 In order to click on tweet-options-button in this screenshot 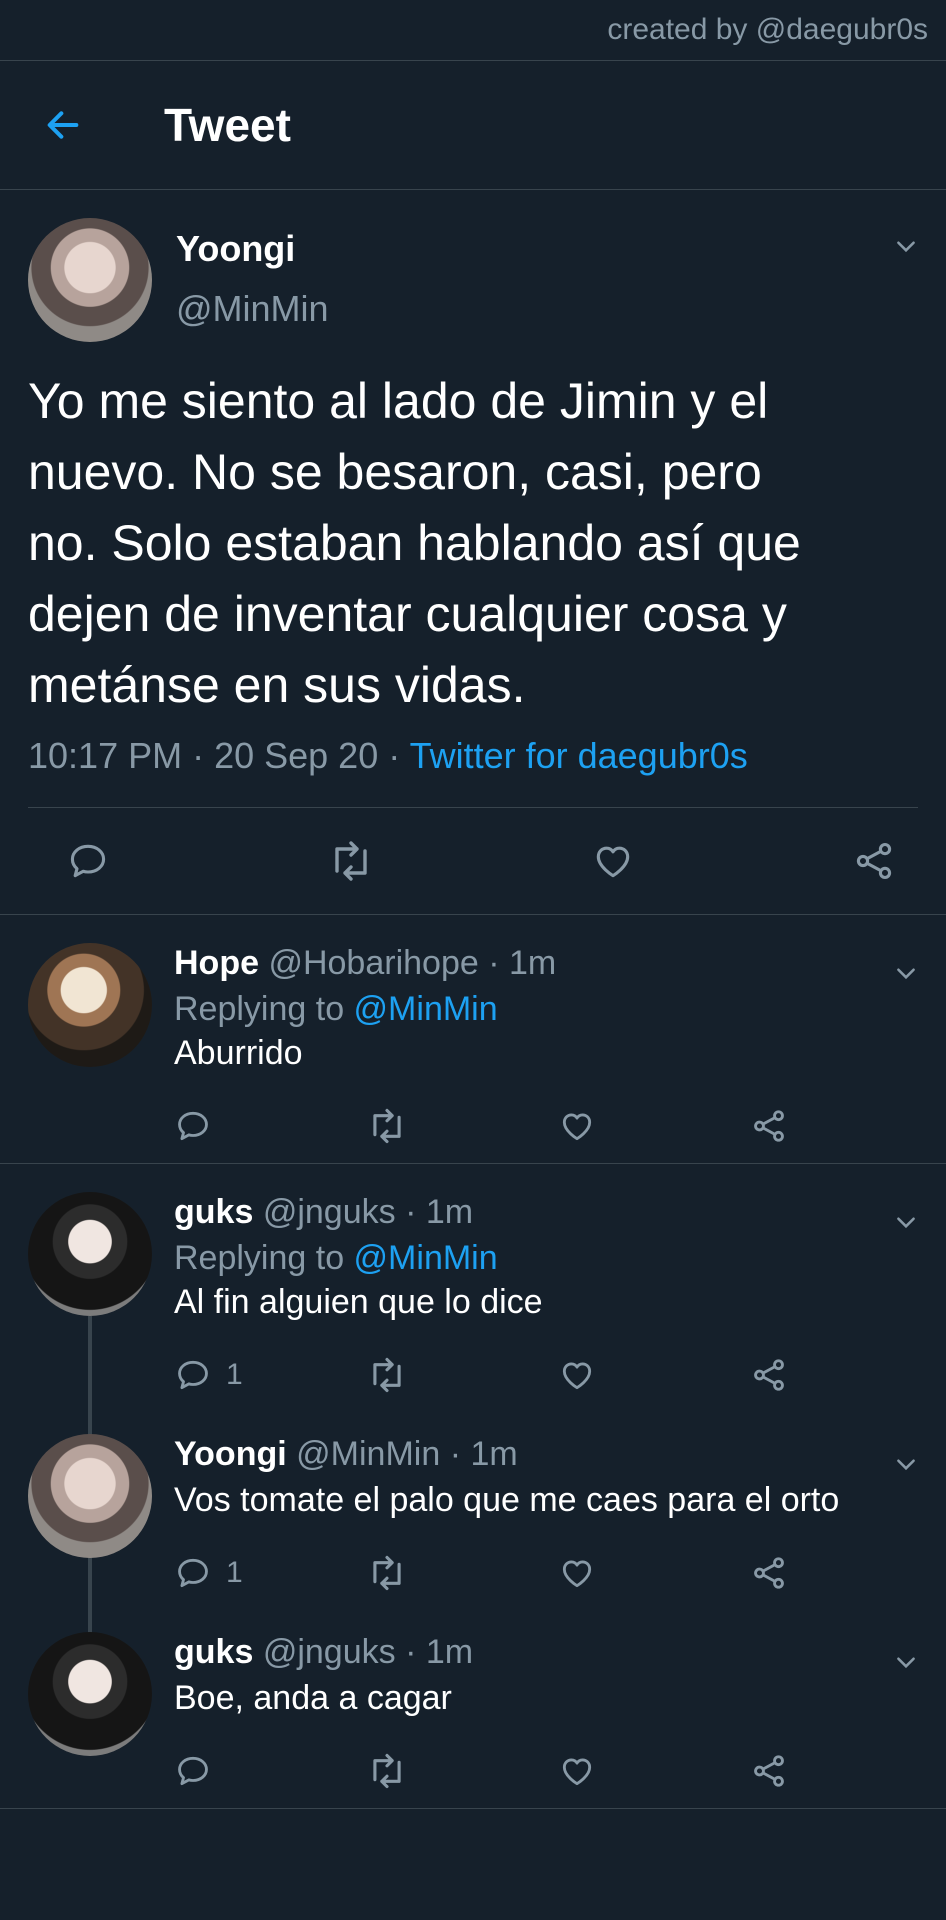, I will do `click(906, 246)`.